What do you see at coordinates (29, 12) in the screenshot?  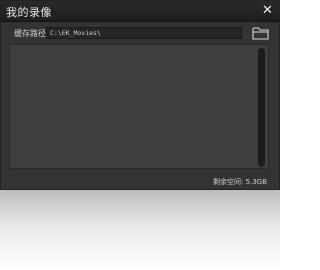 I see `window-title: 我的录像` at bounding box center [29, 12].